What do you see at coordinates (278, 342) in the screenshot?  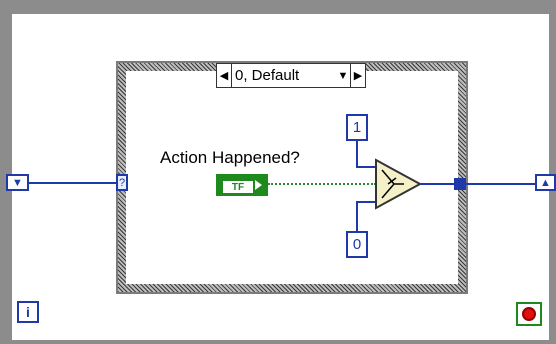 I see `while-loop-frame-bottom` at bounding box center [278, 342].